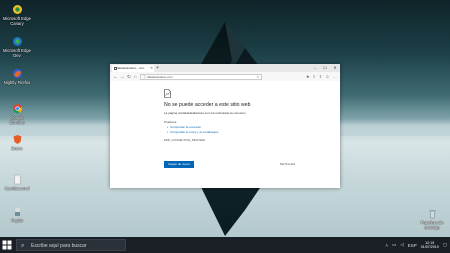  I want to click on desktop-icon-recycle-bin: Papelera de reciclaje, so click(432, 219).